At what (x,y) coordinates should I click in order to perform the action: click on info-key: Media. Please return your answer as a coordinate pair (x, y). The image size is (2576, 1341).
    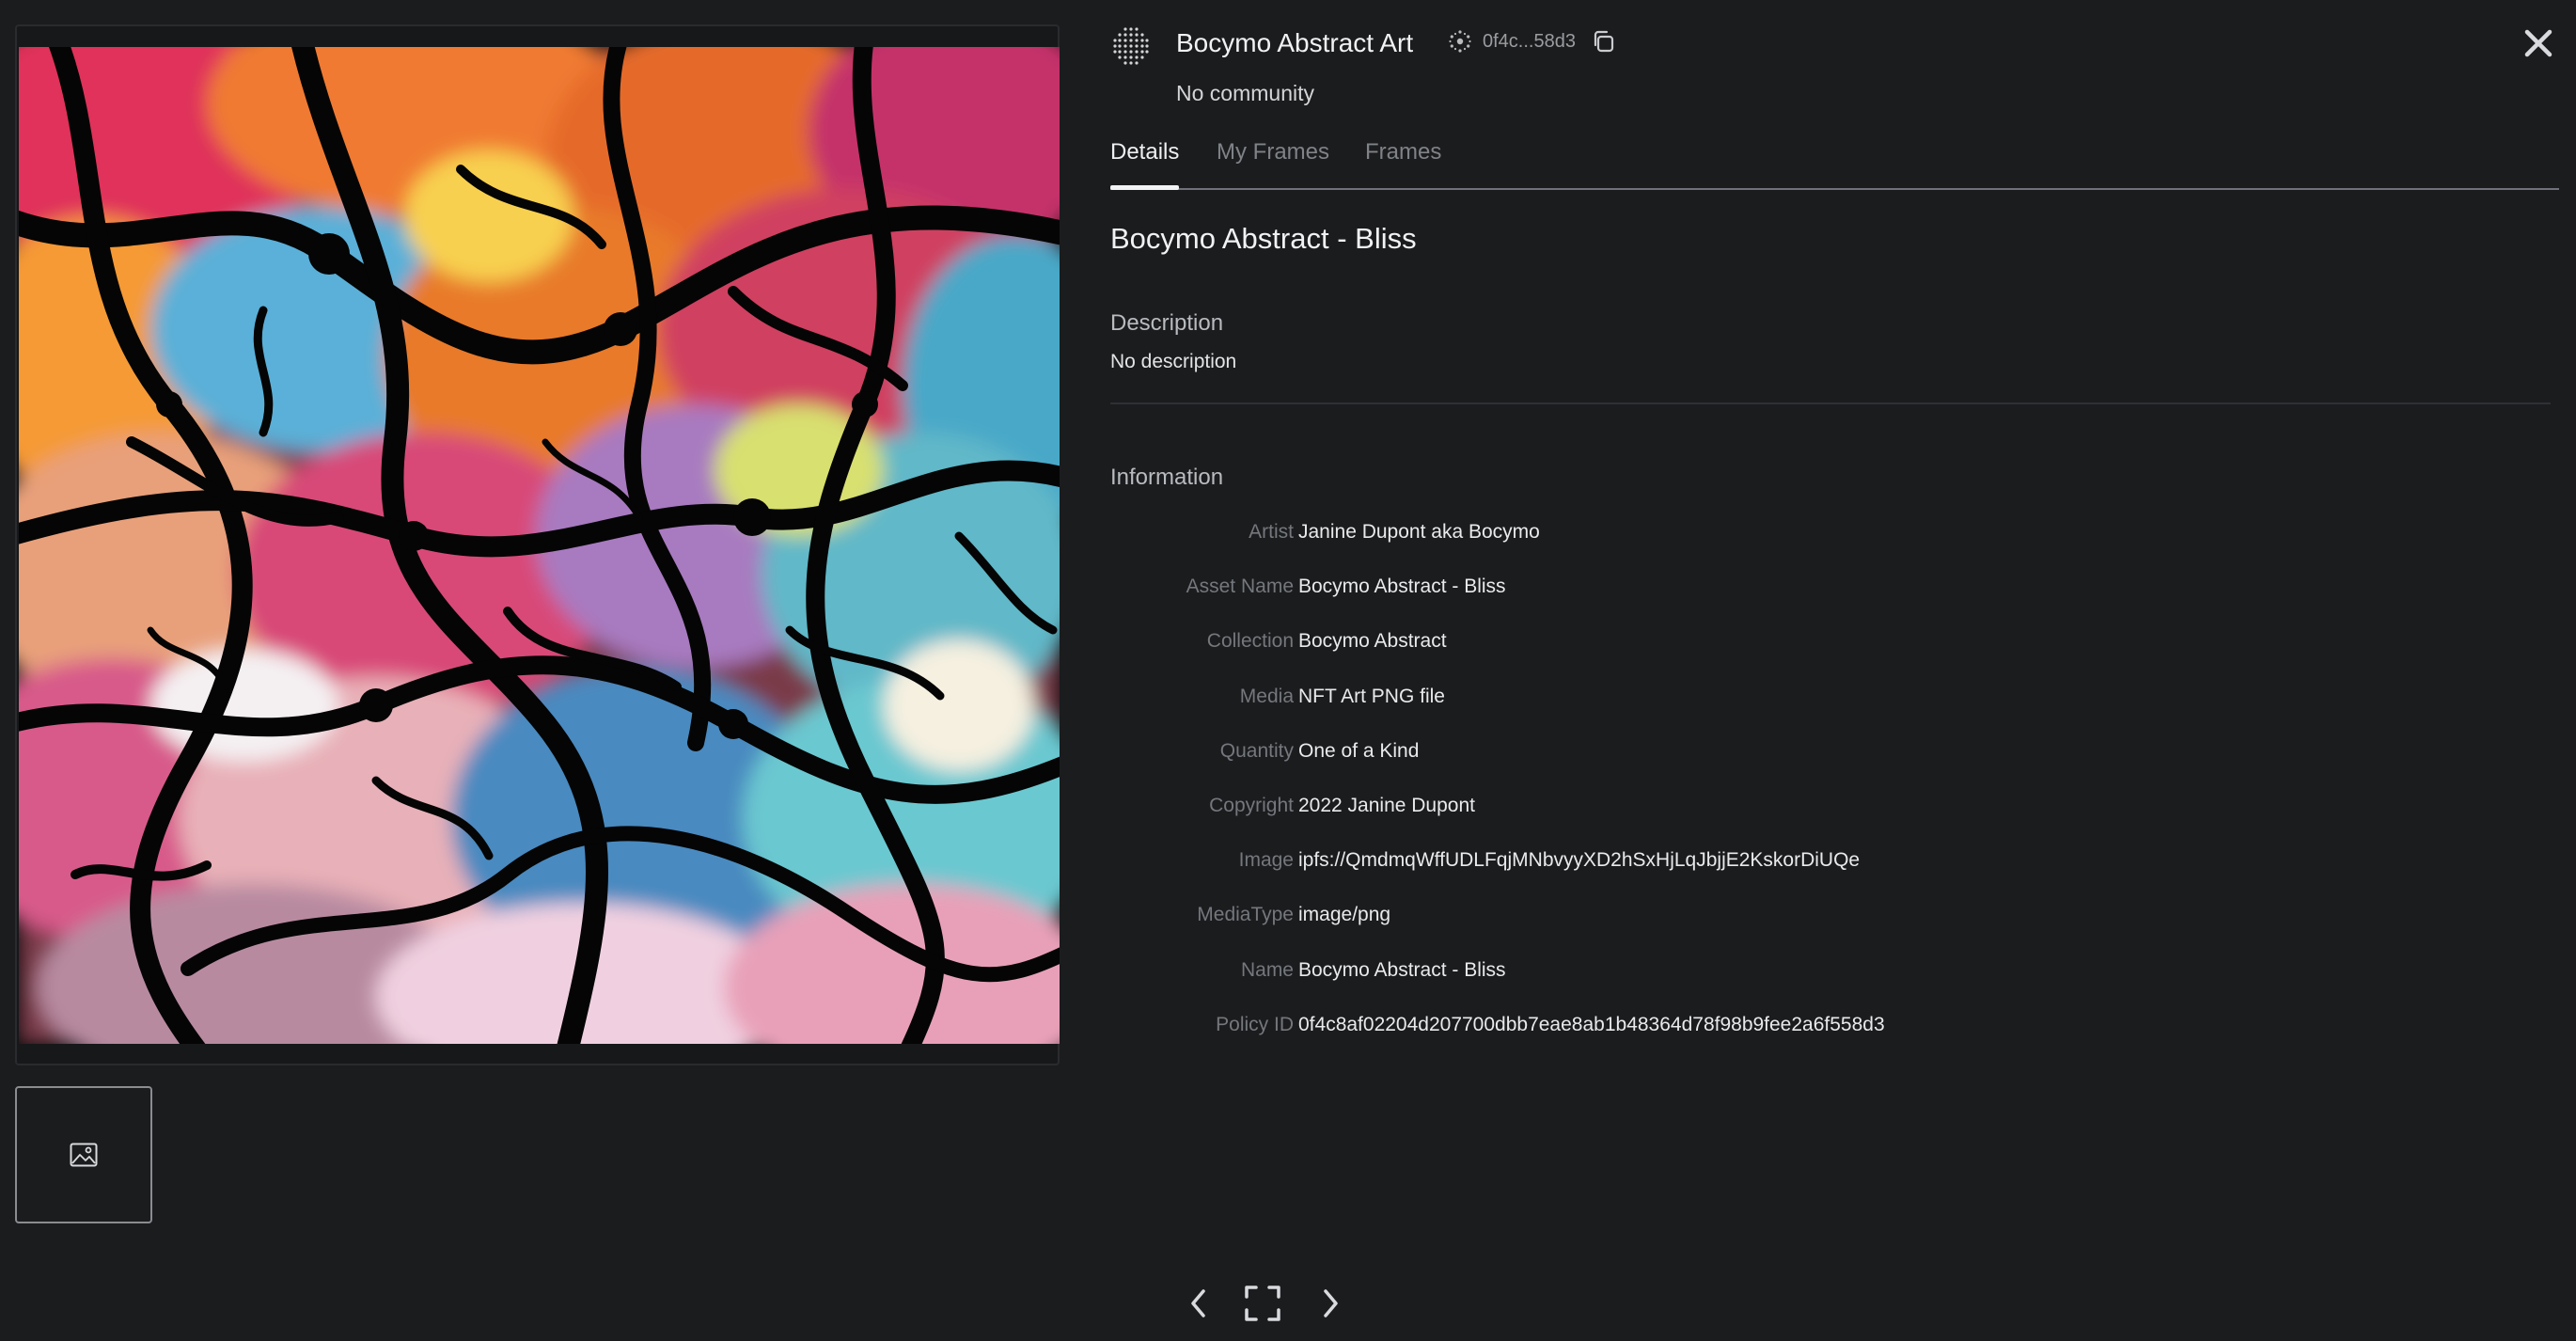
    Looking at the image, I should click on (1267, 696).